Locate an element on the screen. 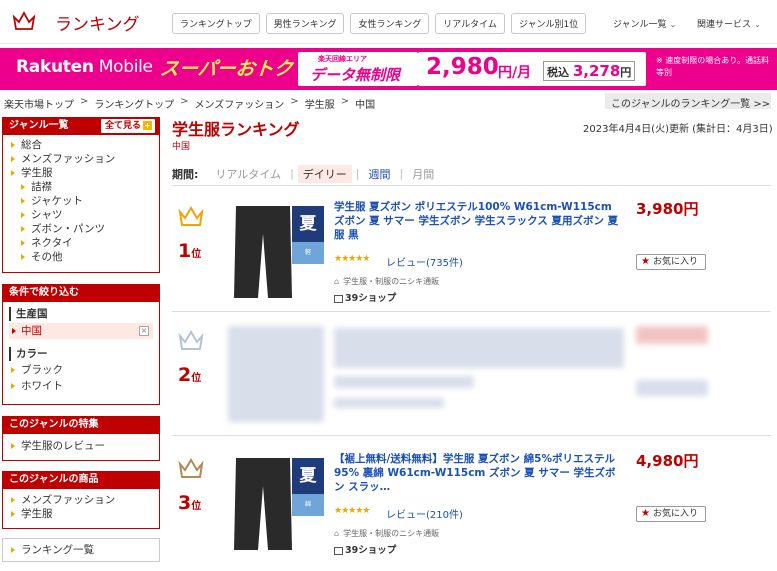  blurred-image is located at coordinates (276, 374).